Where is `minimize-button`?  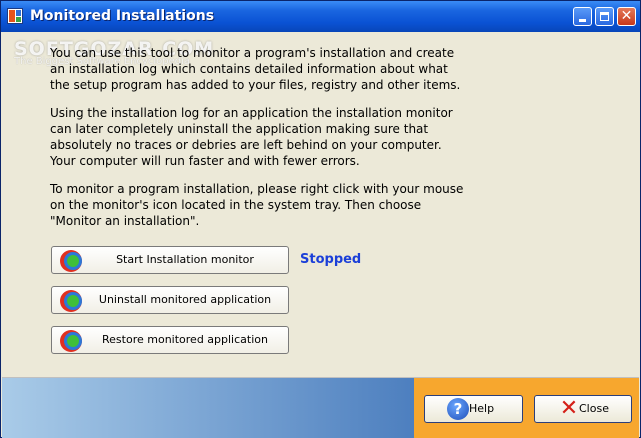 minimize-button is located at coordinates (582, 16).